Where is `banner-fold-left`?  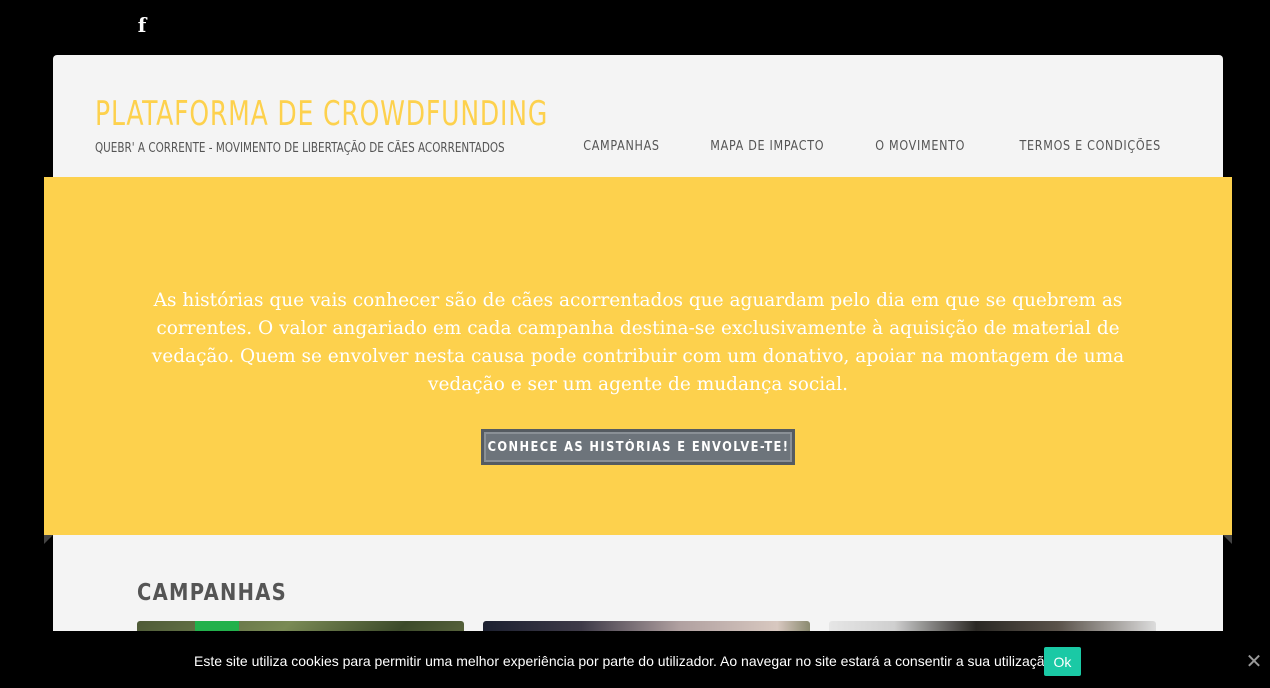
banner-fold-left is located at coordinates (48, 539).